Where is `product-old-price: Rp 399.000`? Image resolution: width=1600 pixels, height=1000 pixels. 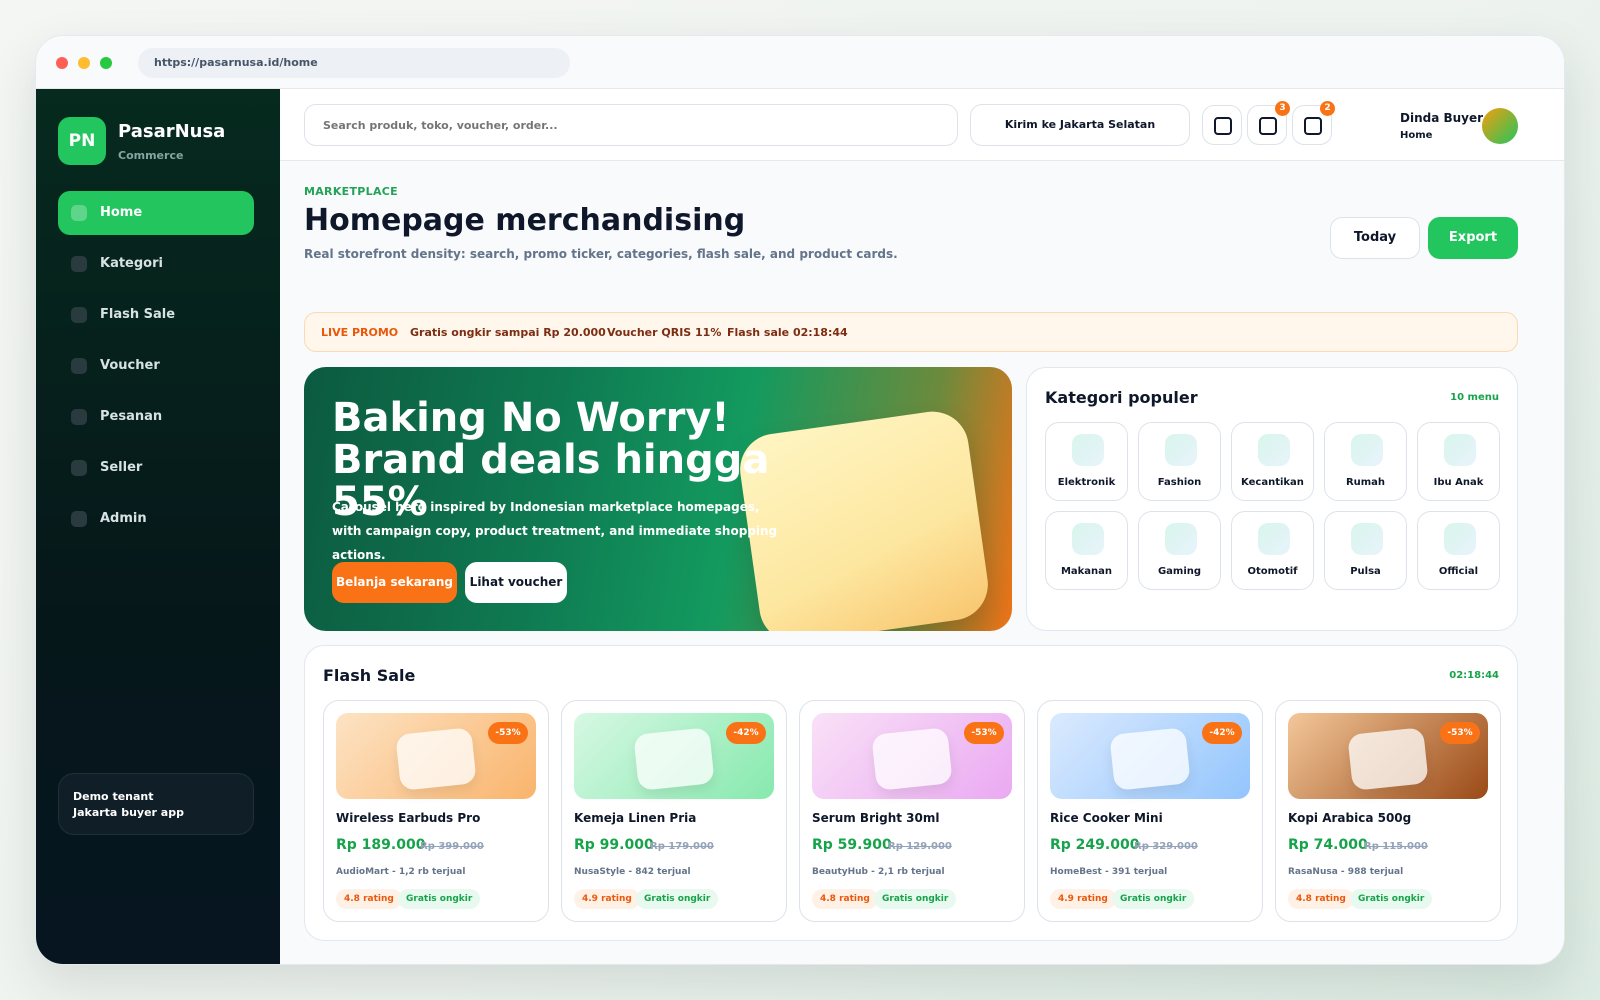 product-old-price: Rp 399.000 is located at coordinates (452, 846).